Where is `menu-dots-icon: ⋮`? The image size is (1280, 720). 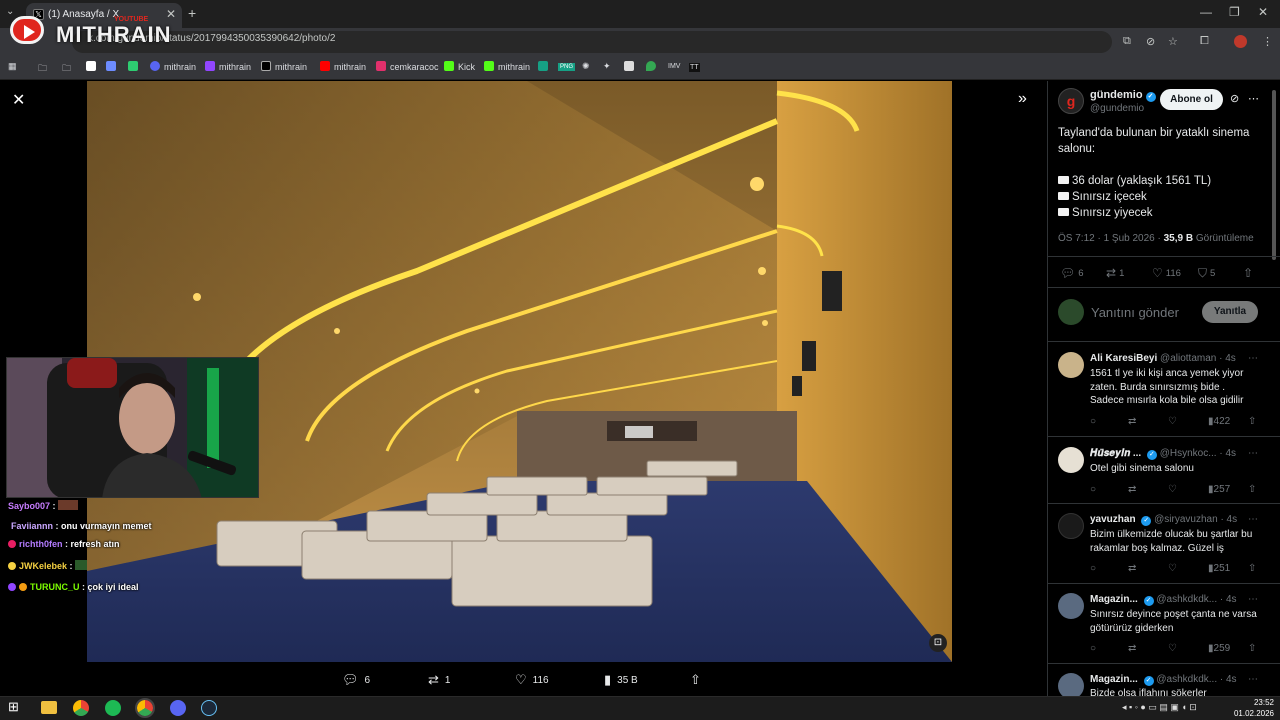
menu-dots-icon: ⋮ is located at coordinates (1267, 41).